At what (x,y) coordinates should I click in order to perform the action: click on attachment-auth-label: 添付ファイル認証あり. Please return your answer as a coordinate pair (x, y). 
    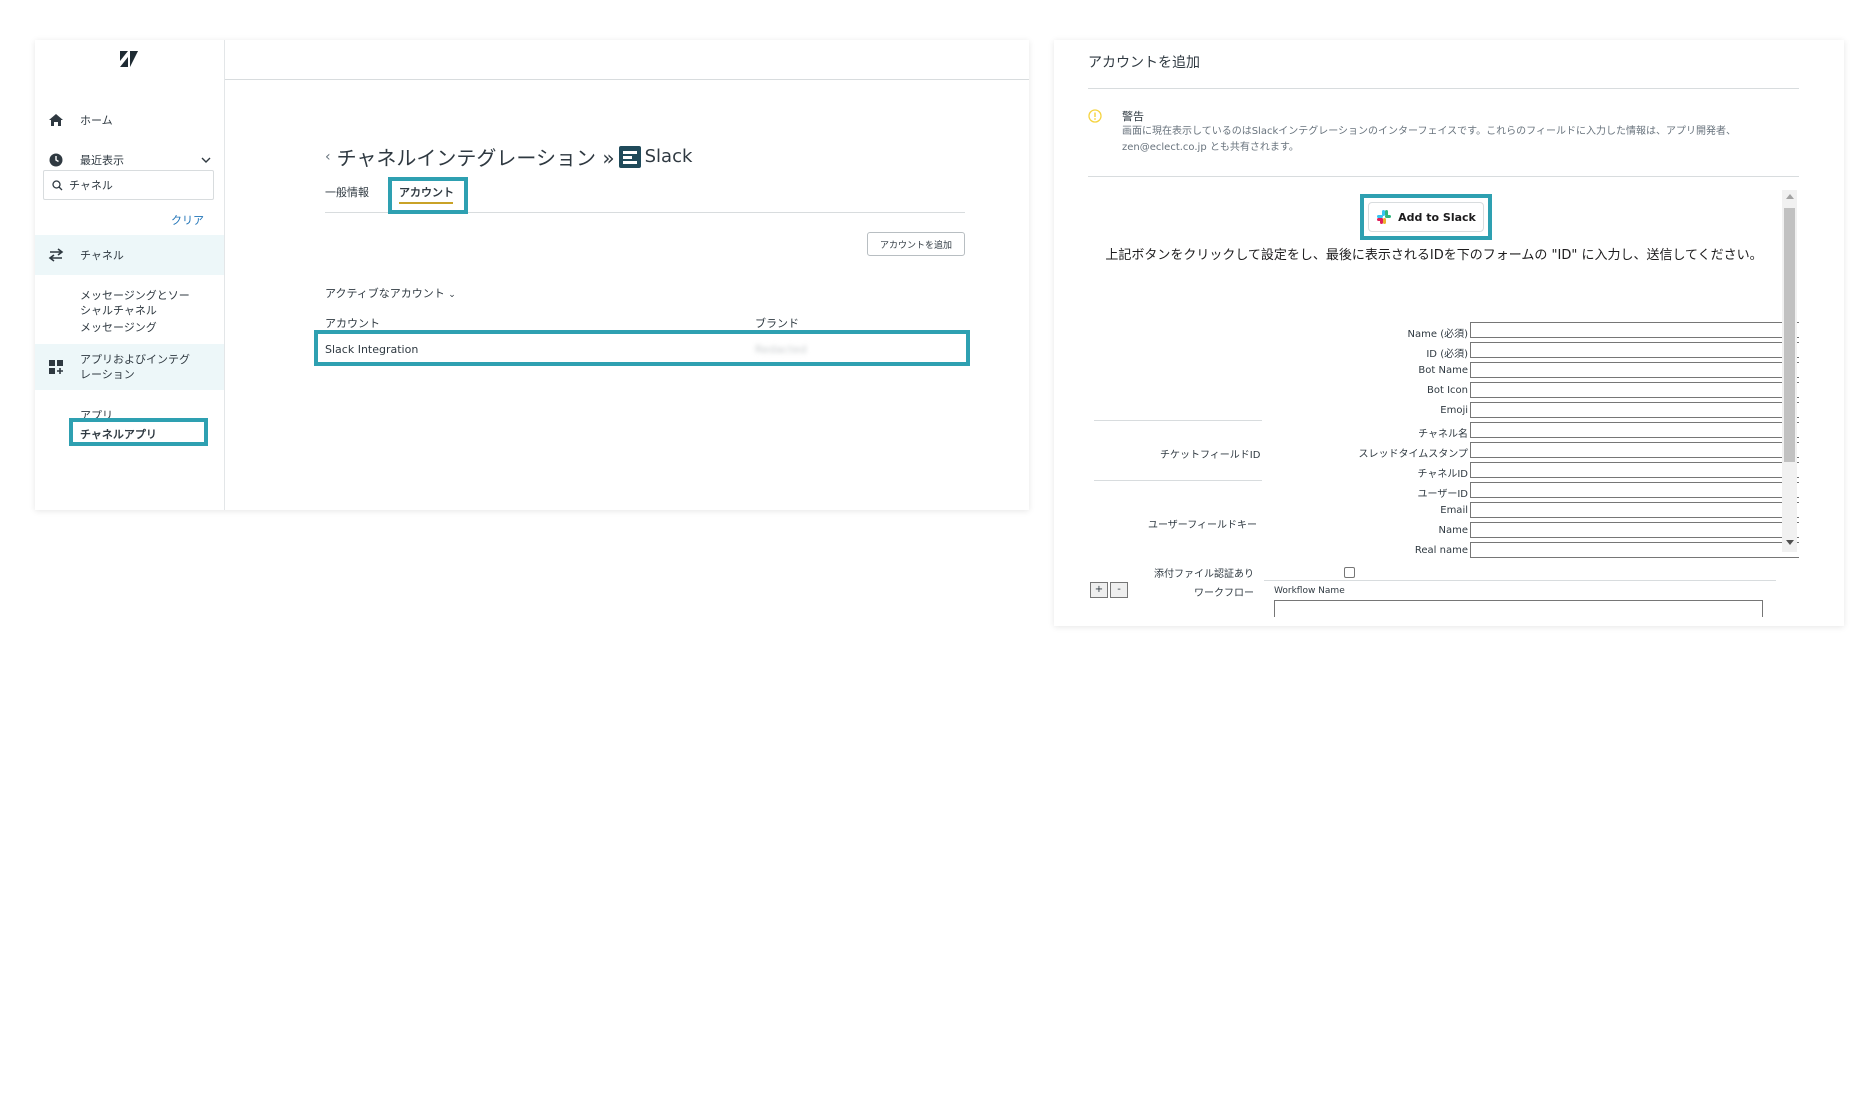
    Looking at the image, I should click on (1204, 574).